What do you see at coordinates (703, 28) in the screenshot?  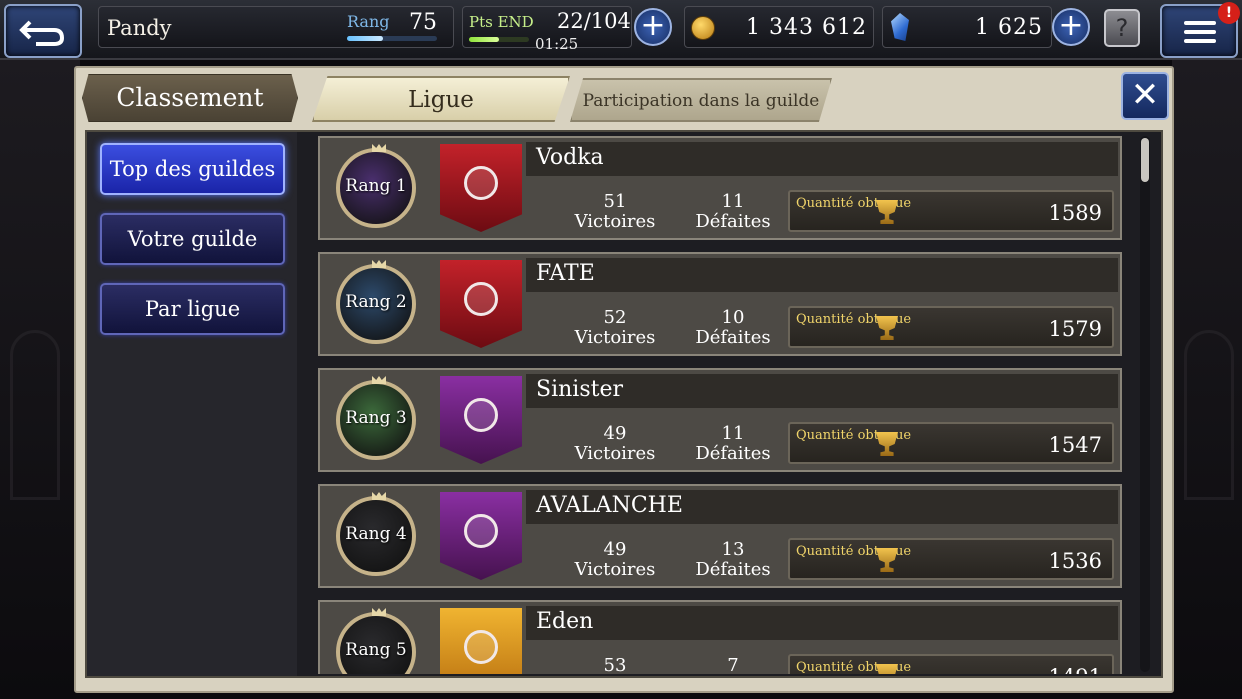 I see `gil-coin-icon` at bounding box center [703, 28].